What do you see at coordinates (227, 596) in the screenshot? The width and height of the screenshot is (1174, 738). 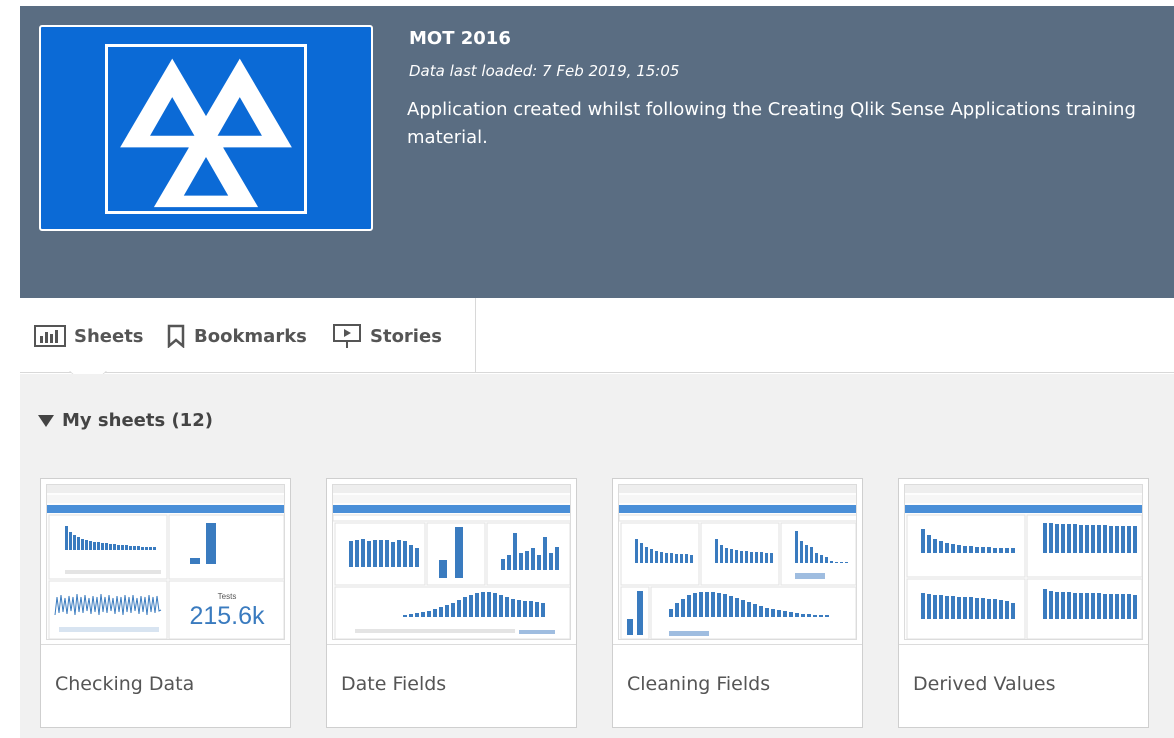 I see `preview-kpi-label: Tests` at bounding box center [227, 596].